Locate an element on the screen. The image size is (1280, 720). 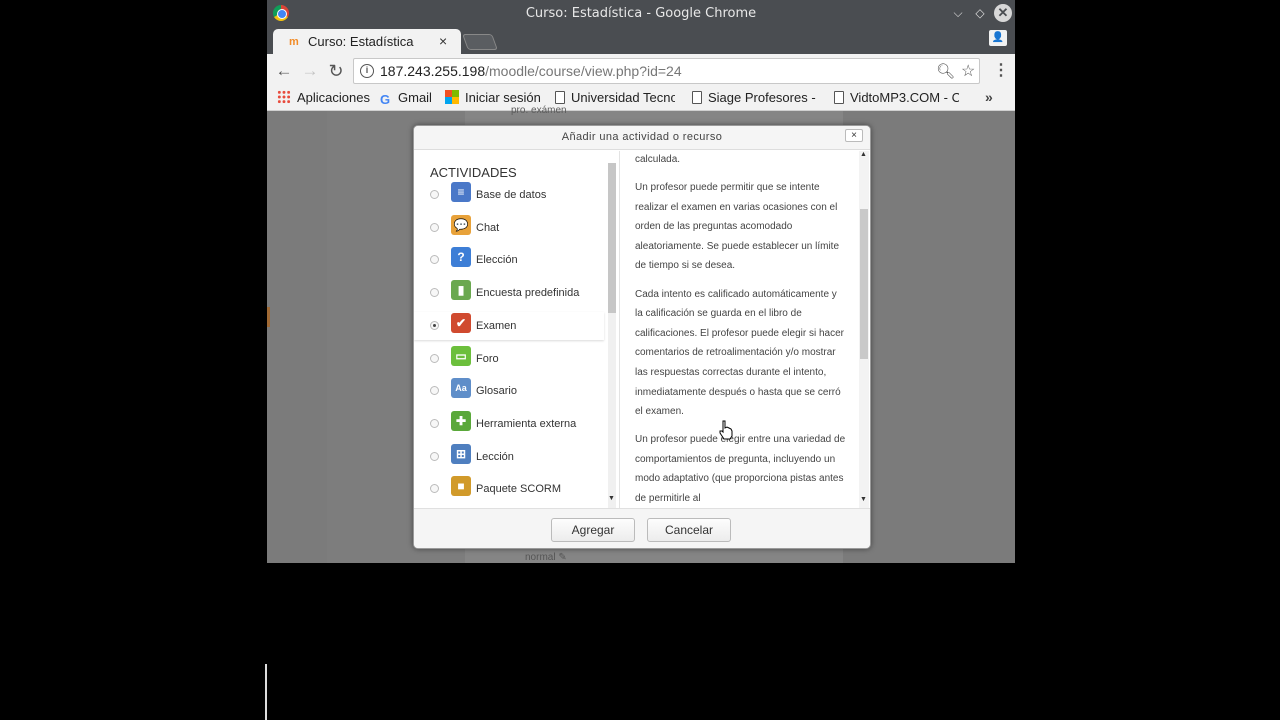
url-host: 187.243.255.198 is located at coordinates (433, 71).